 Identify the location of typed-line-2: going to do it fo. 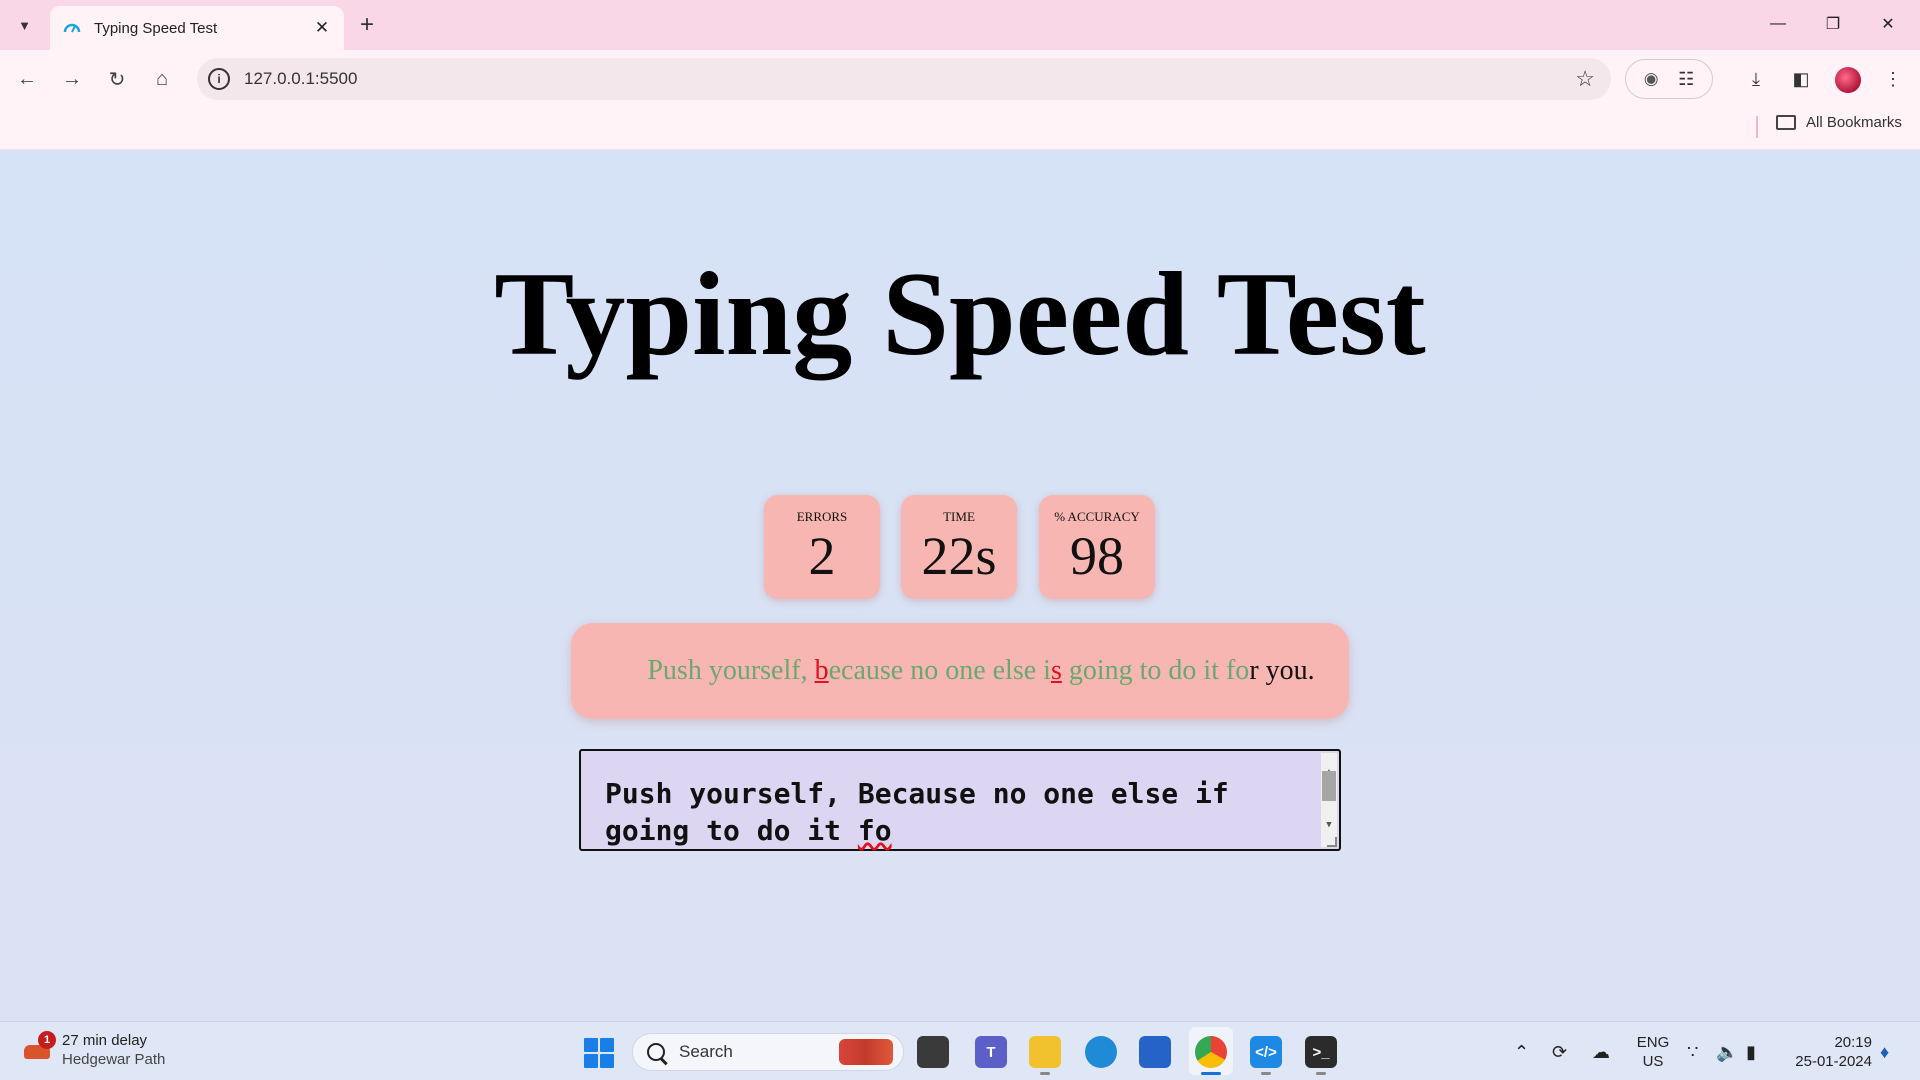
(960, 830).